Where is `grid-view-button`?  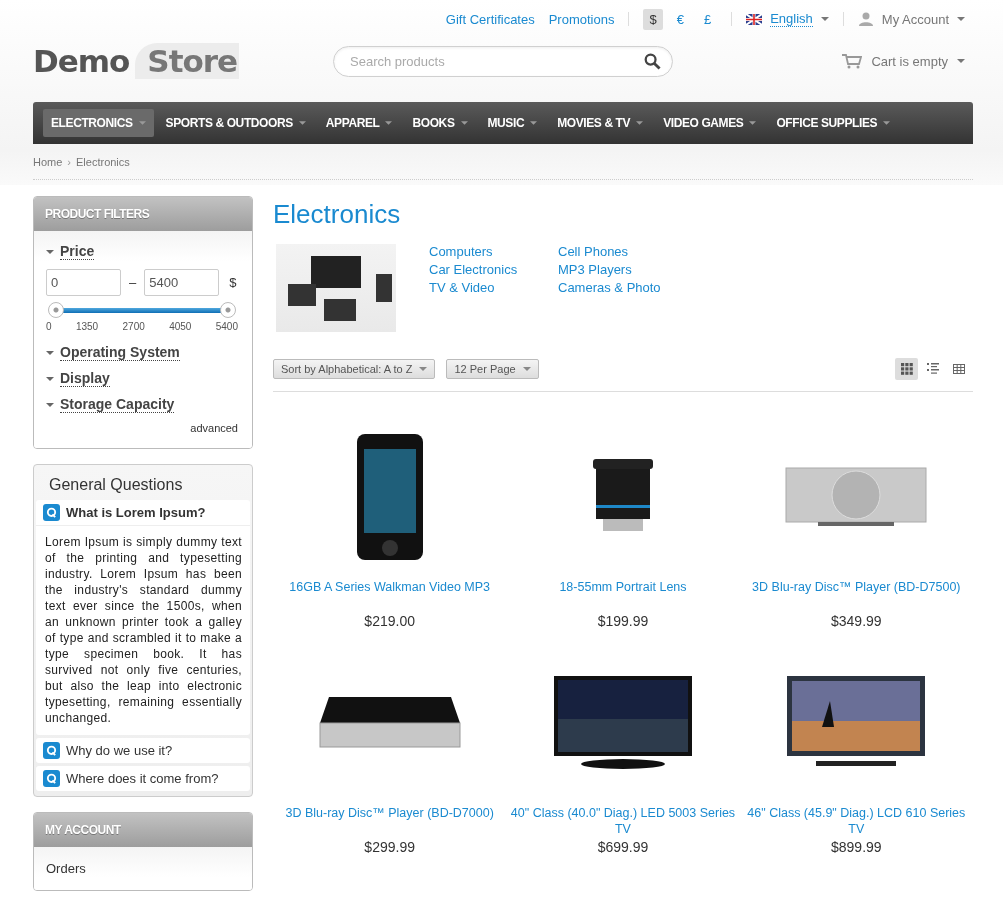 grid-view-button is located at coordinates (906, 369).